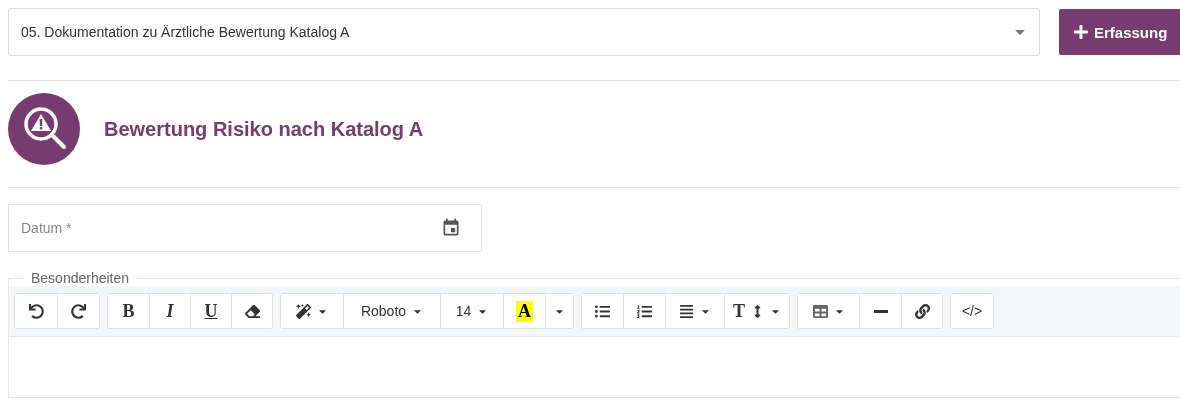  I want to click on redo-icon, so click(78, 311).